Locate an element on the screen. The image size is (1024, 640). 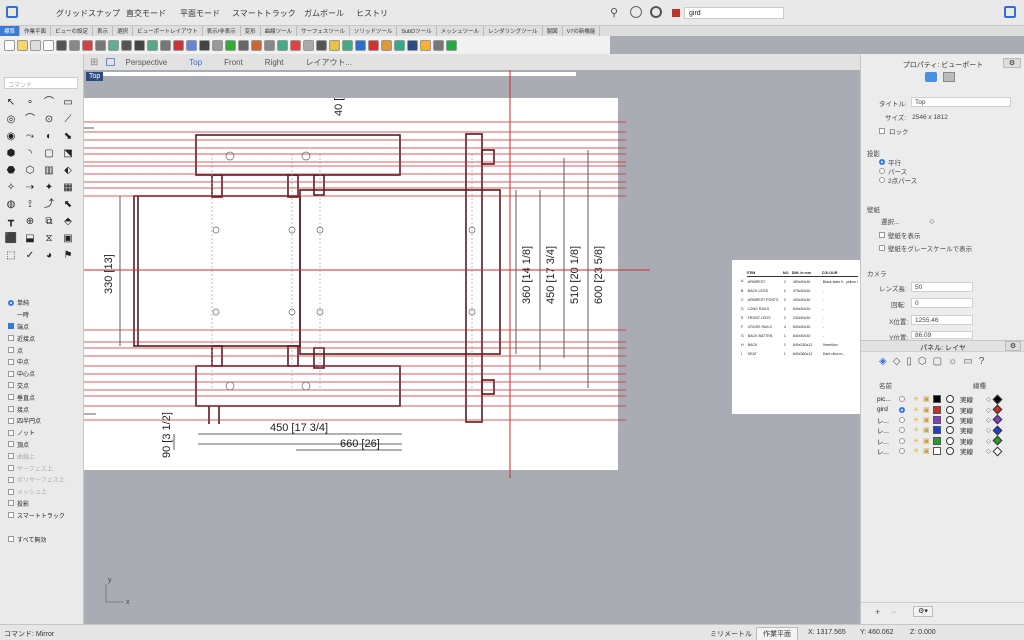
osnap-0: 端点 is located at coordinates (46, 327).